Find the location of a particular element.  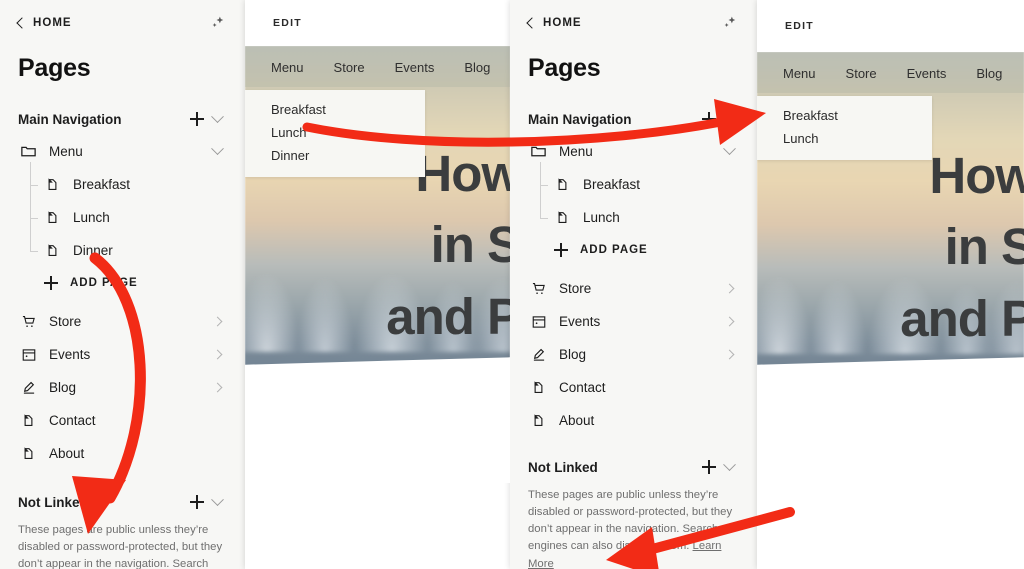

site-nav-right: Menu Store Events Blog is located at coordinates (890, 72).